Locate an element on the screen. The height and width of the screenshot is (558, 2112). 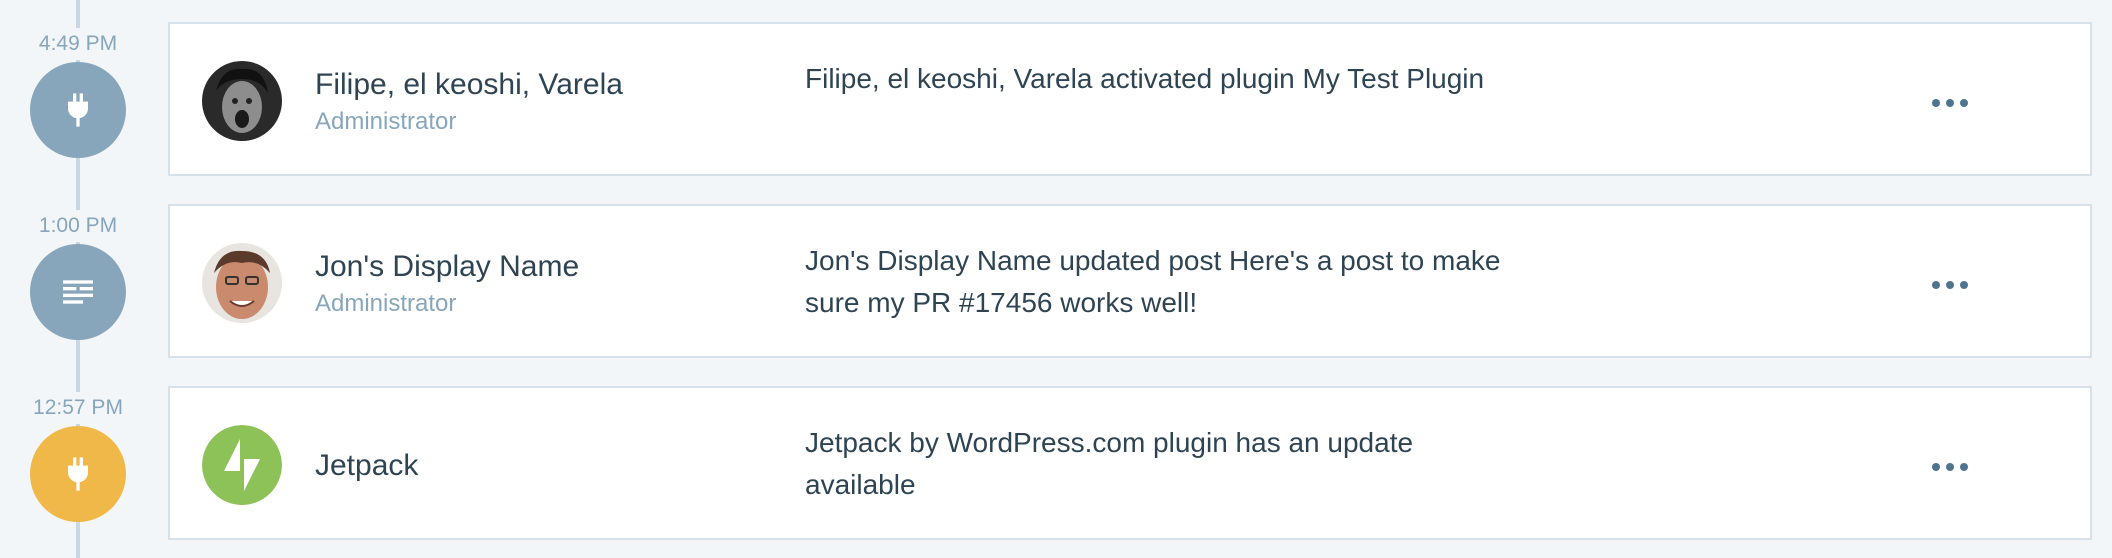
post-type-badge is located at coordinates (78, 292).